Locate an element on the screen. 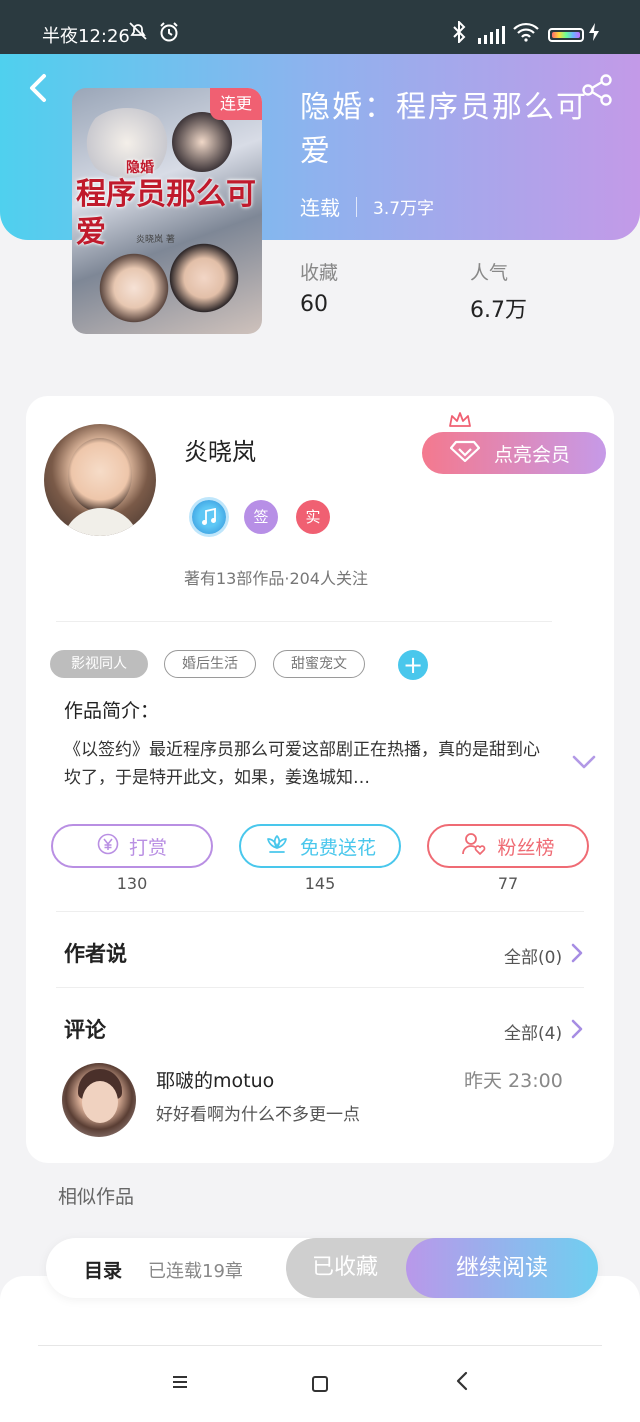 This screenshot has width=640, height=1422. comments-all-link: 全部(4) is located at coordinates (544, 1031).